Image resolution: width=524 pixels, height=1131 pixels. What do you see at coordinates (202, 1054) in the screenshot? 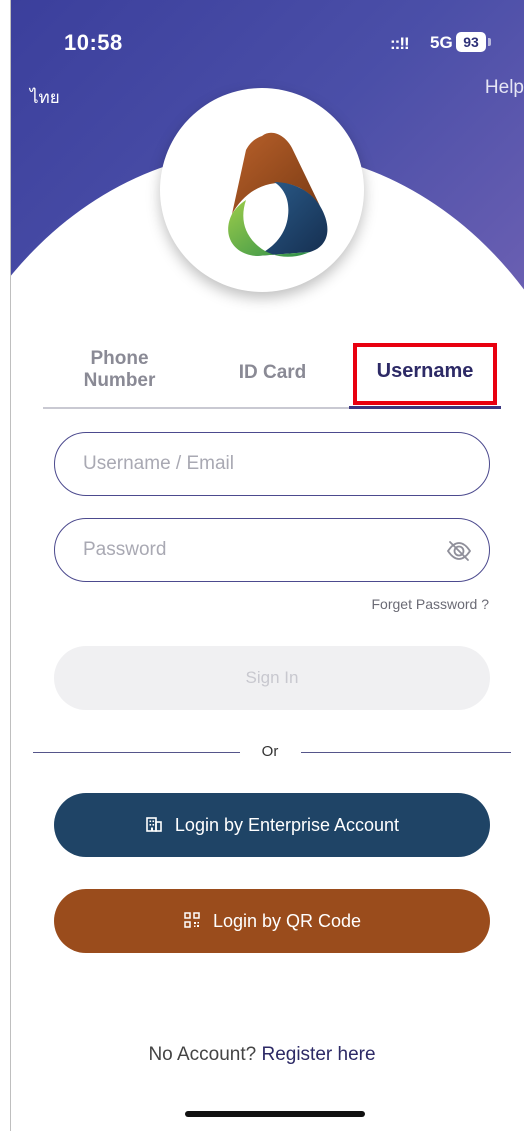
I see `no-account-text: No Account?` at bounding box center [202, 1054].